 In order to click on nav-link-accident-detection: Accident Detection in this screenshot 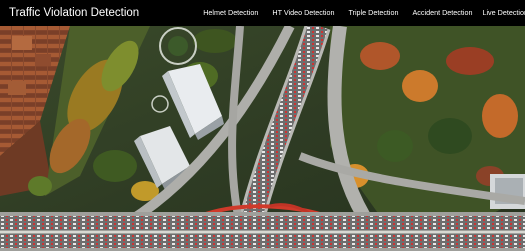, I will do `click(443, 13)`.